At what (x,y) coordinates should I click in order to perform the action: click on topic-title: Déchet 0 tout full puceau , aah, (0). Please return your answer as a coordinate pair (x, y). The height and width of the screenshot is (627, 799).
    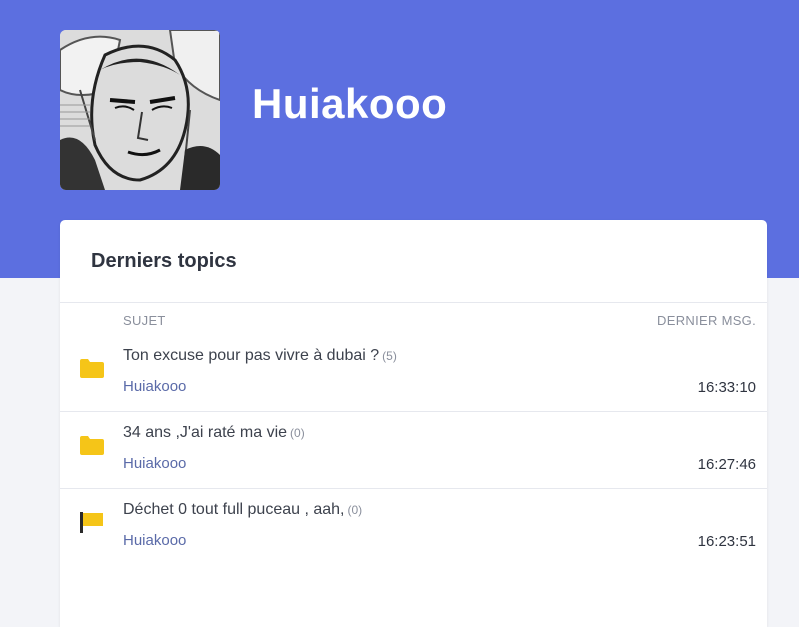
    Looking at the image, I should click on (242, 510).